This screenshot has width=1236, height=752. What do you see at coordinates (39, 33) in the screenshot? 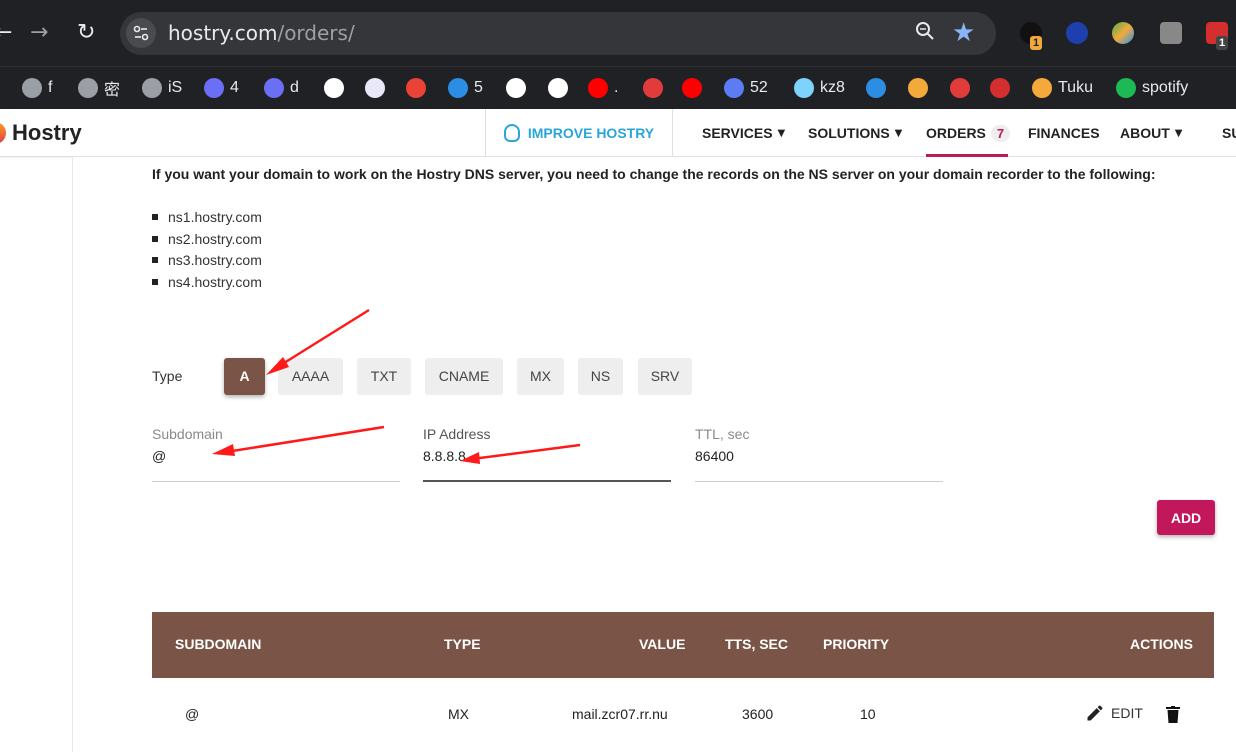
I see `forward-icon: →` at bounding box center [39, 33].